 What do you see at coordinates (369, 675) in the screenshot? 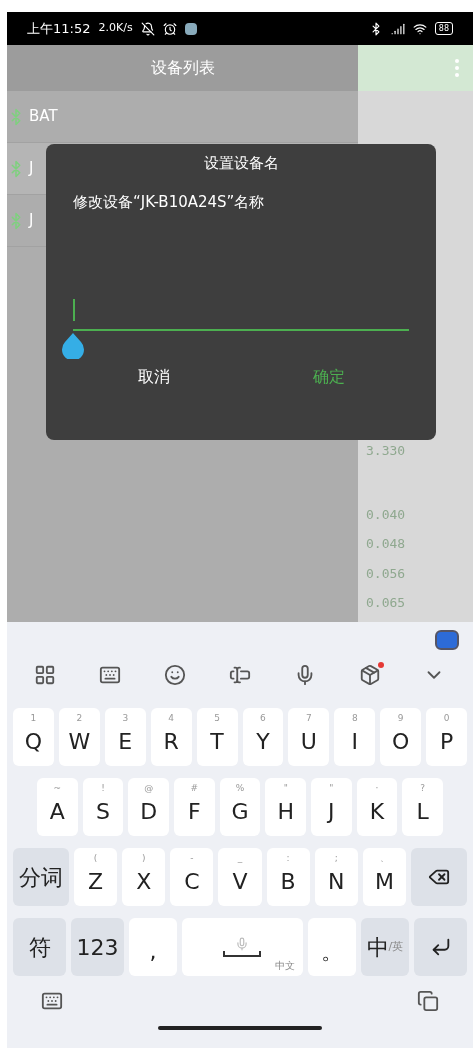
I see `box-icon` at bounding box center [369, 675].